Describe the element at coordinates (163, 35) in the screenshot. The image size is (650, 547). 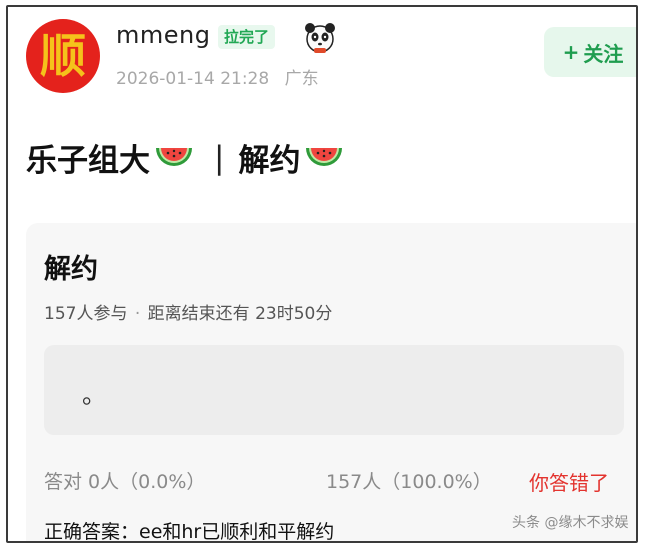
I see `username: mmeng` at that location.